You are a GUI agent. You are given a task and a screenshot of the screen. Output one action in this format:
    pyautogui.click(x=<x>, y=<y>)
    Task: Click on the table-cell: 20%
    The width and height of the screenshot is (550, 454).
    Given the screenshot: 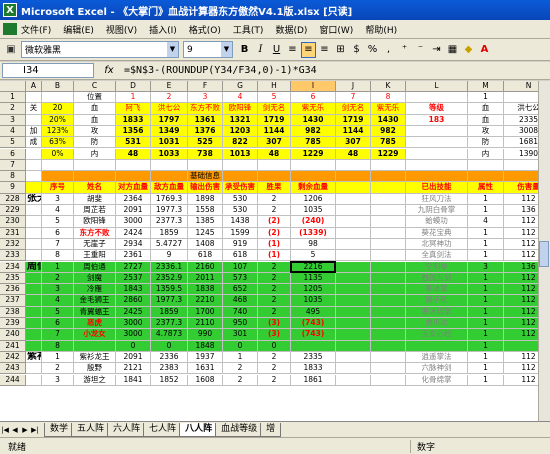 What is the action you would take?
    pyautogui.click(x=58, y=120)
    